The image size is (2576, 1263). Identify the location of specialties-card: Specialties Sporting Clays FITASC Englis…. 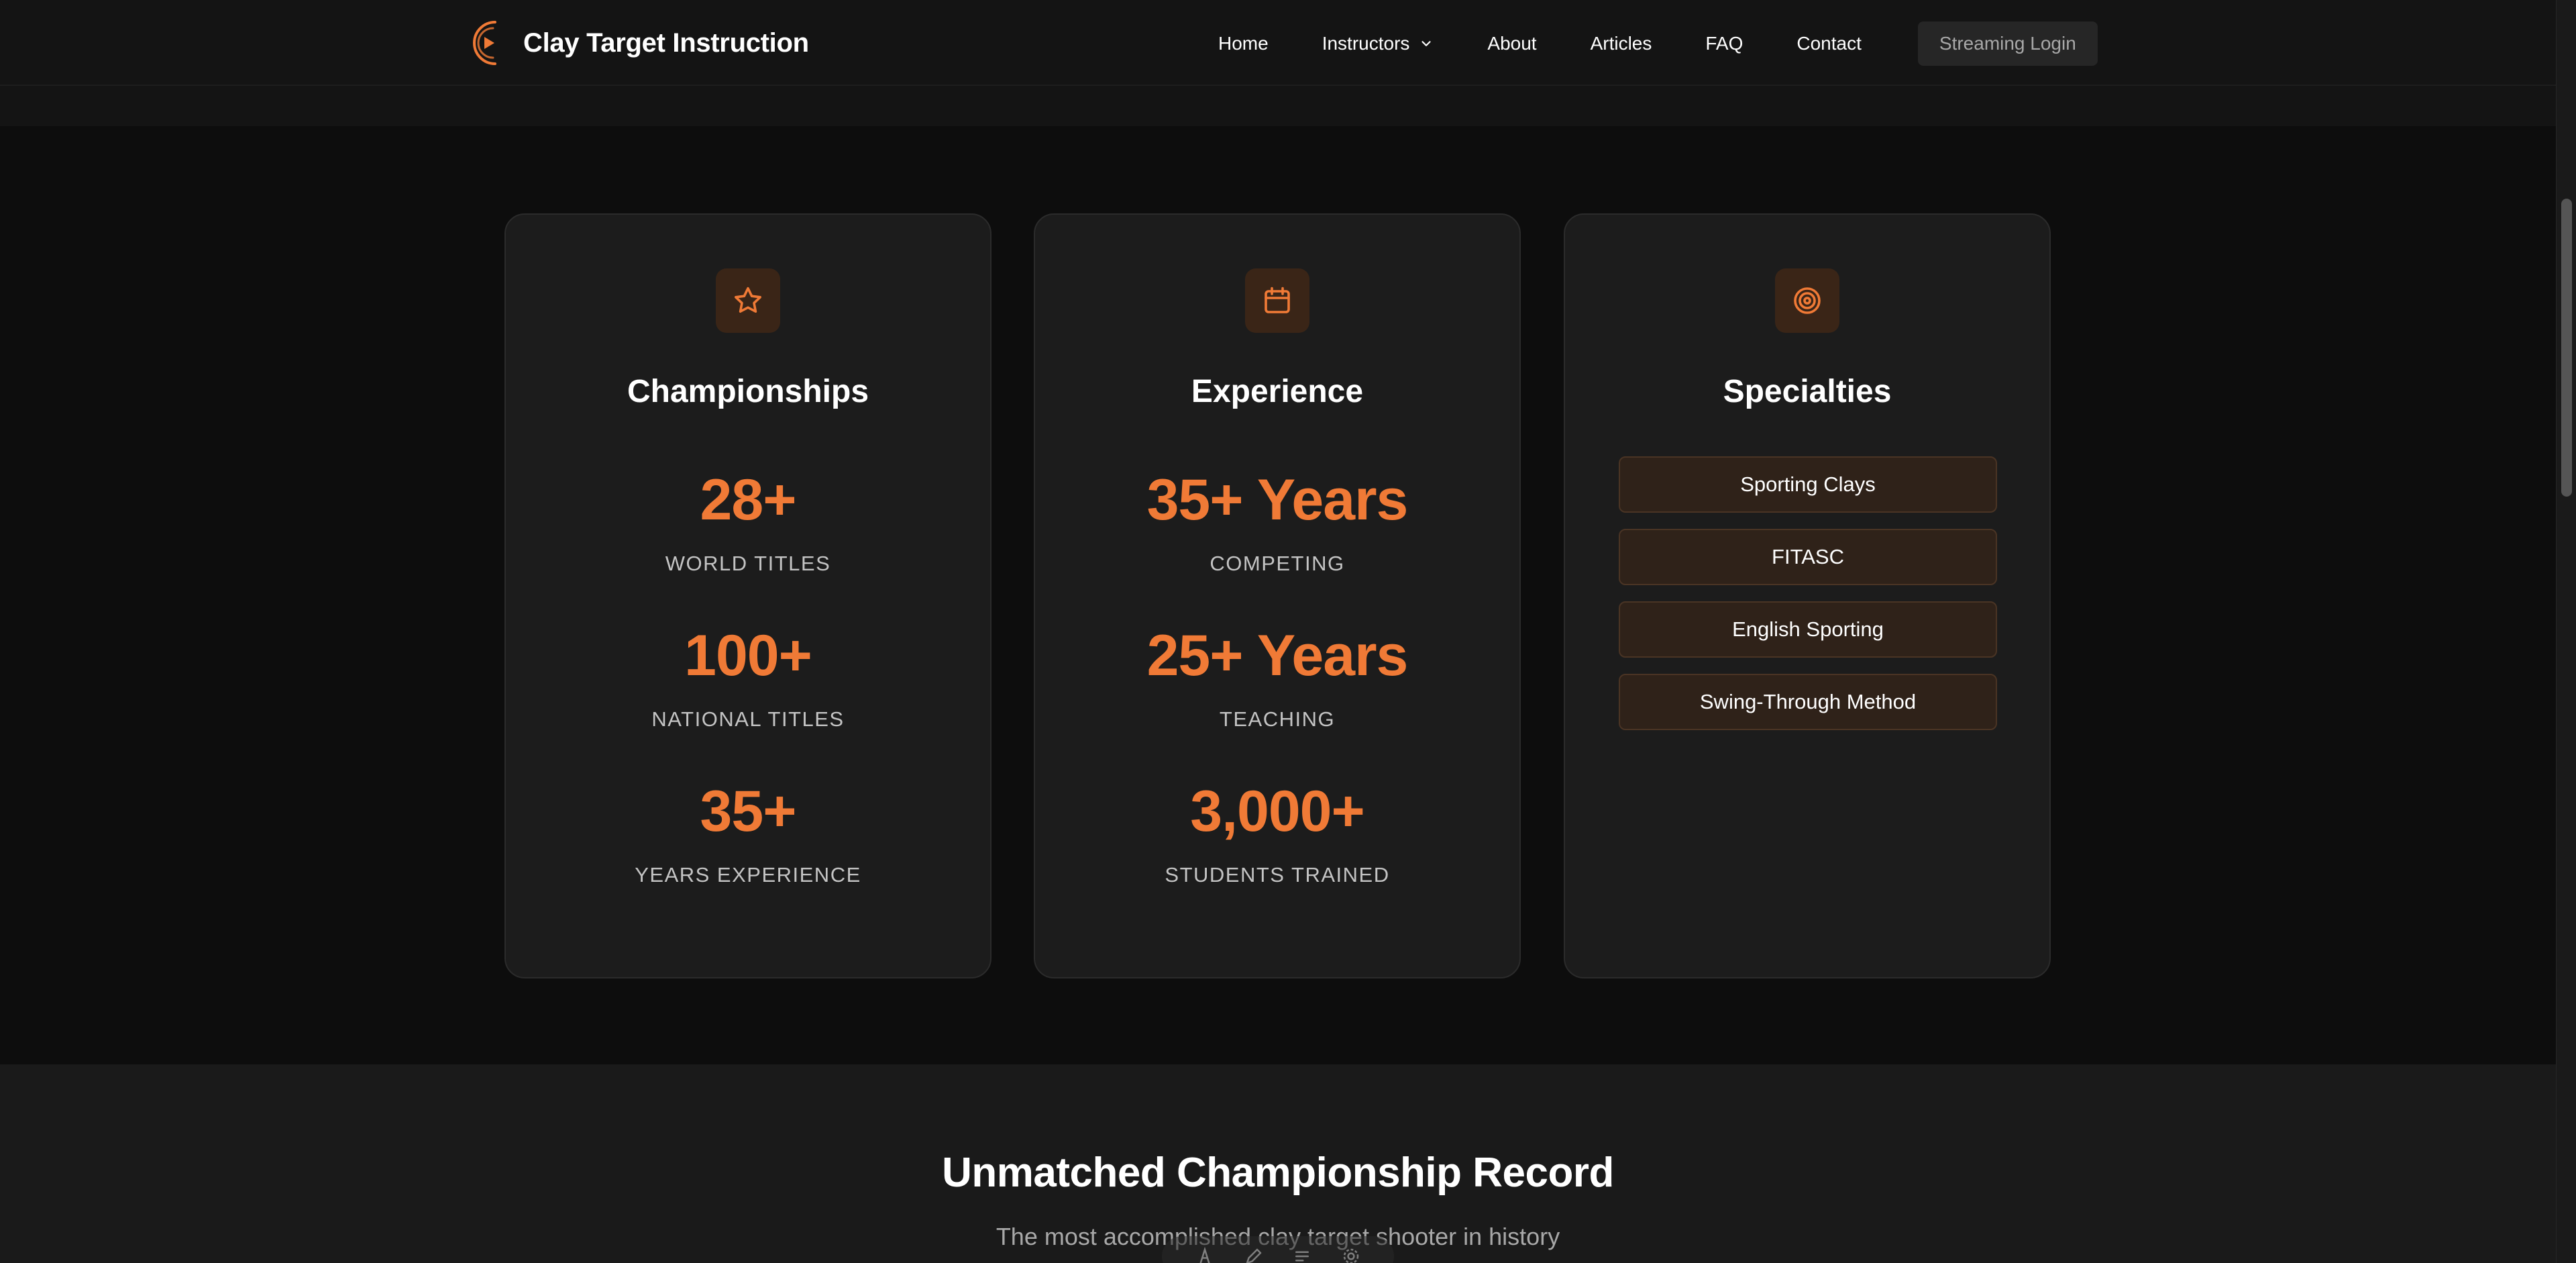
(1807, 595).